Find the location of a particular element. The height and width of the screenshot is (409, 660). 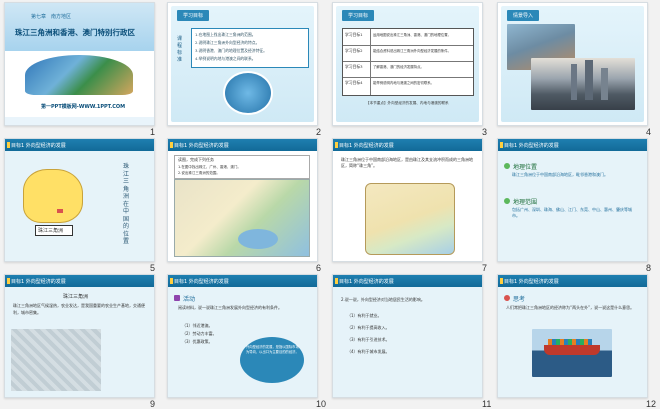

table-row-text: 能结合资料说出珠江三角洲外向型经济发展的条件。 is located at coordinates (412, 51).